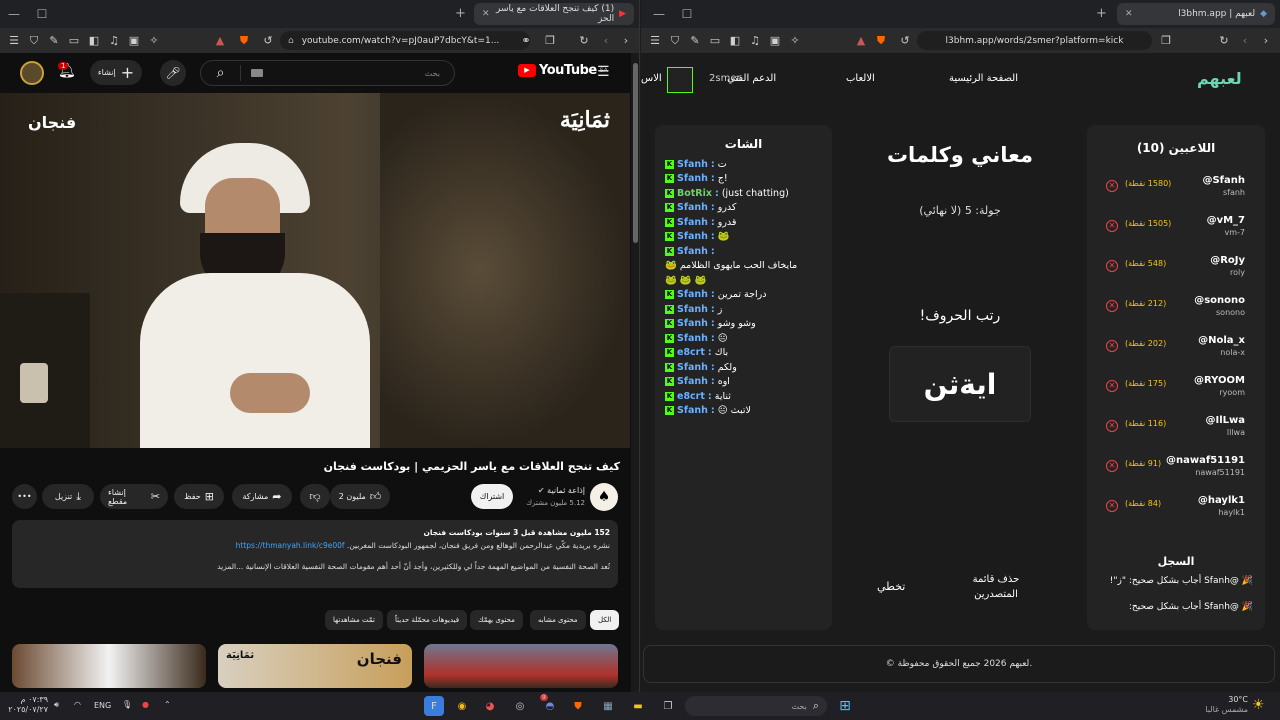 The width and height of the screenshot is (1280, 720). I want to click on chat-nick: BotRix, so click(694, 193).